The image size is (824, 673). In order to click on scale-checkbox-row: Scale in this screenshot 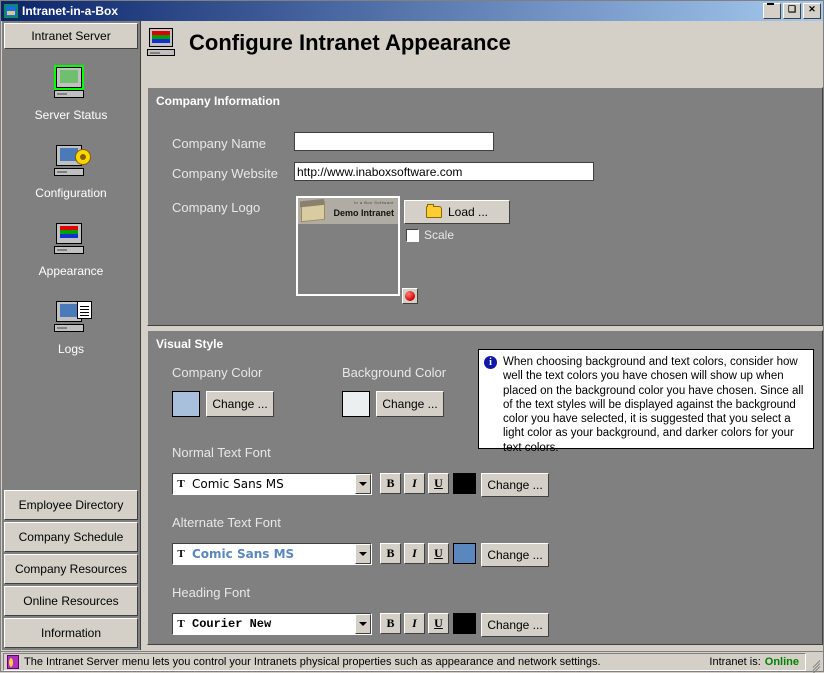, I will do `click(430, 235)`.